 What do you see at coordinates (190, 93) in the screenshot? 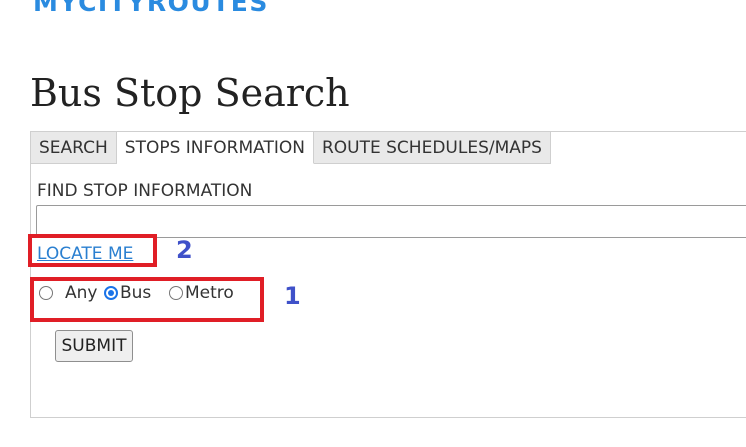
I see `page-title: Bus Stop Search` at bounding box center [190, 93].